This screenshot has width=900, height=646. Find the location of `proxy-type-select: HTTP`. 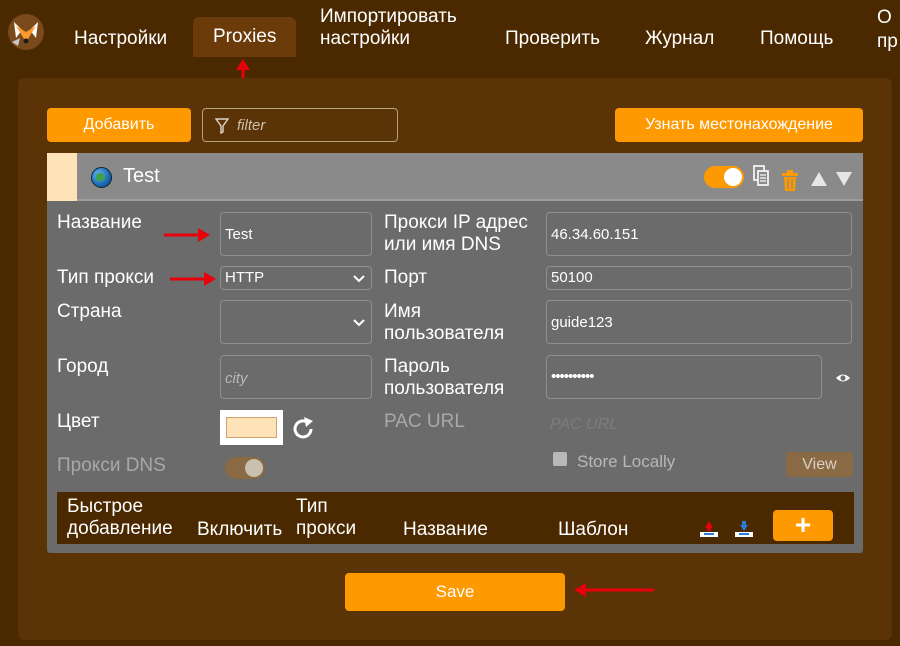

proxy-type-select: HTTP is located at coordinates (296, 278).